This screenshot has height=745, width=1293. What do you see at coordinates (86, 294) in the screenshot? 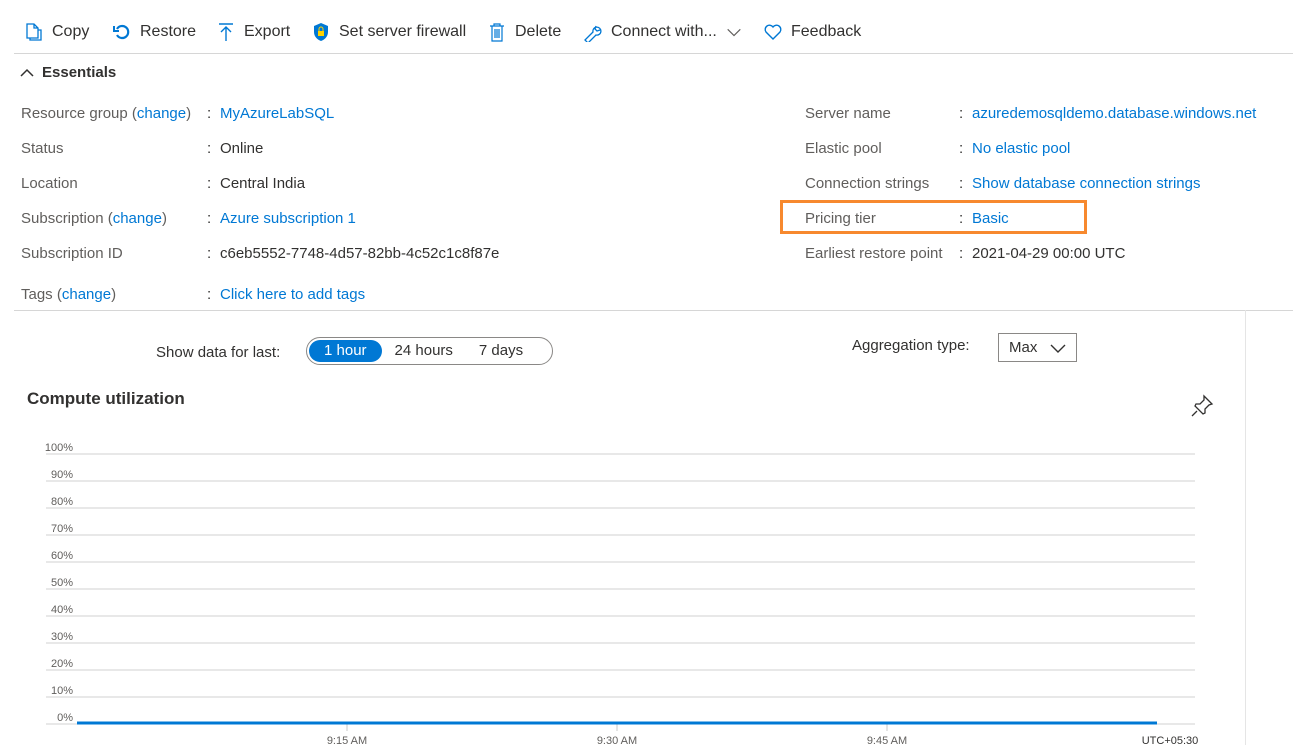
I see `tags-change-link: change` at bounding box center [86, 294].